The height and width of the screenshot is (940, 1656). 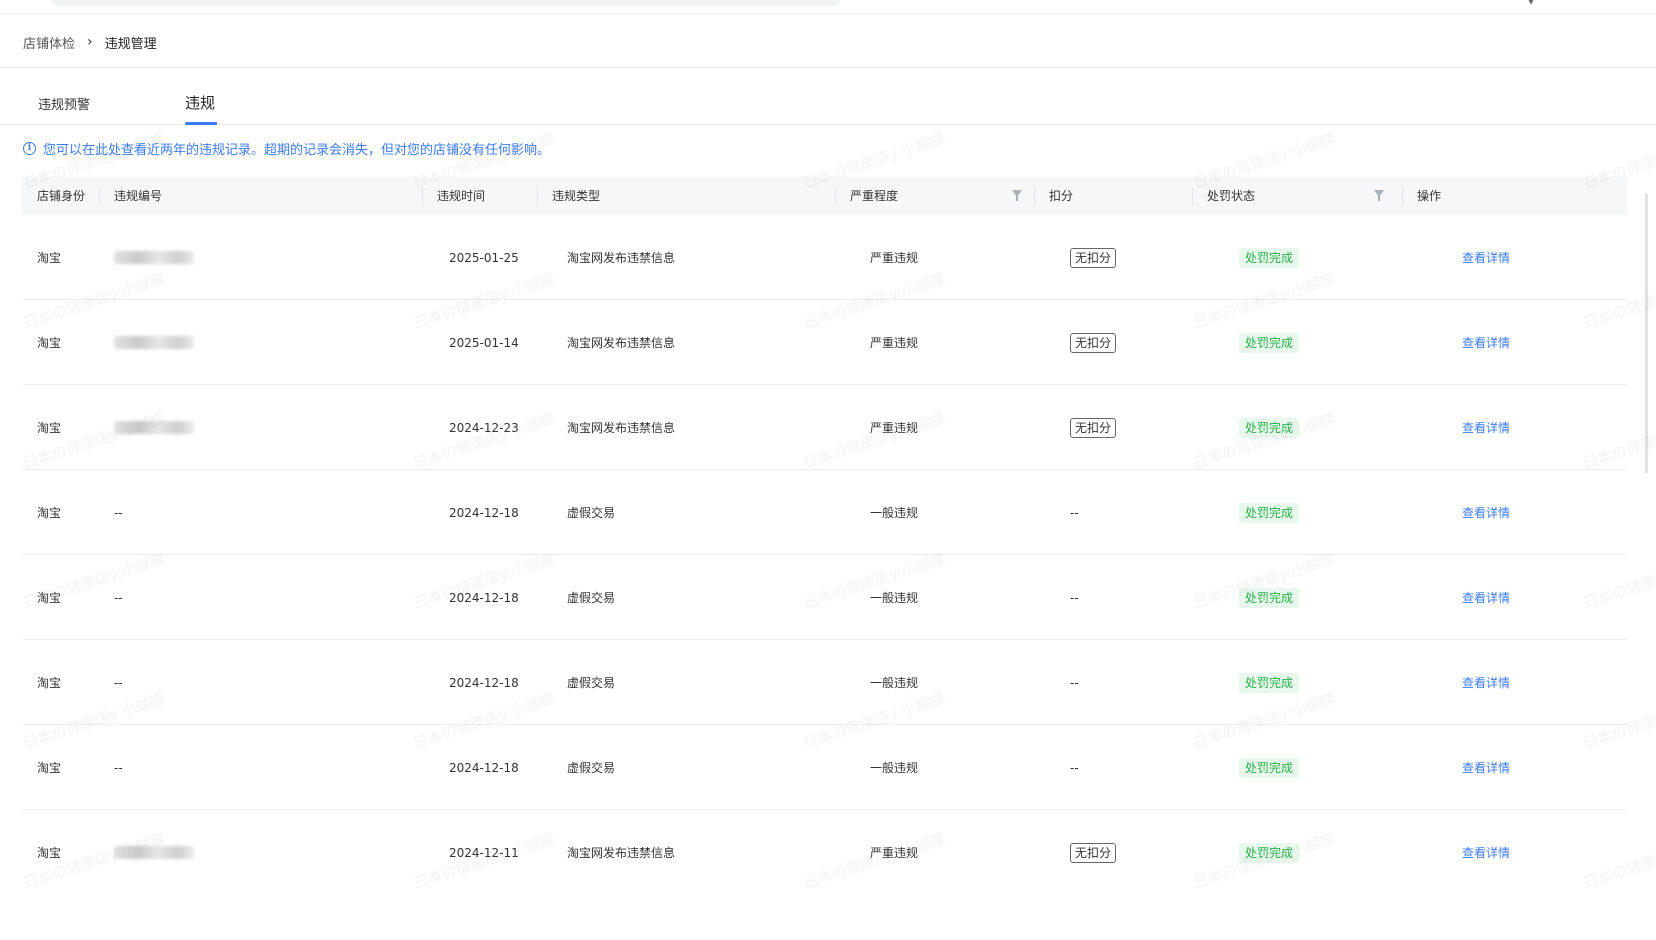 What do you see at coordinates (1429, 196) in the screenshot?
I see `column-header-action: 操作` at bounding box center [1429, 196].